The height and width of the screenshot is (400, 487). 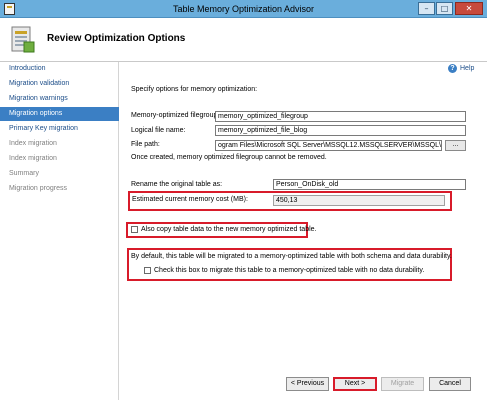 What do you see at coordinates (369, 184) in the screenshot?
I see `rename-field: Person_OnDisk_old` at bounding box center [369, 184].